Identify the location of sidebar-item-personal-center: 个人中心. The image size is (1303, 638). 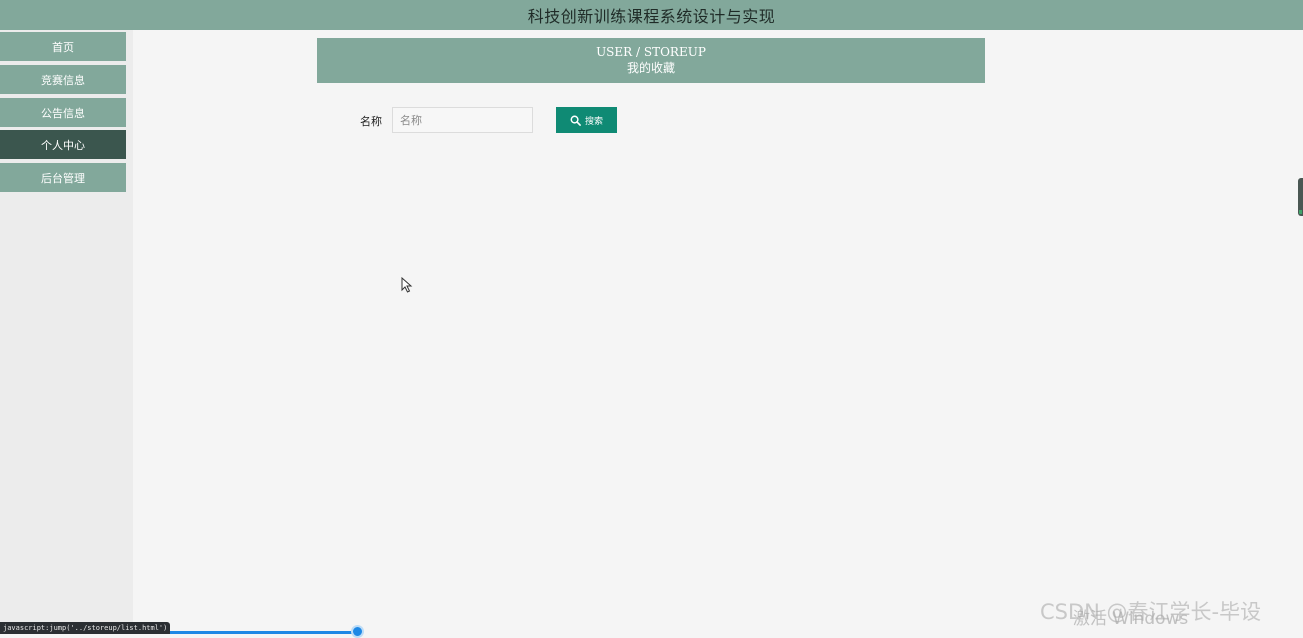
(63, 144).